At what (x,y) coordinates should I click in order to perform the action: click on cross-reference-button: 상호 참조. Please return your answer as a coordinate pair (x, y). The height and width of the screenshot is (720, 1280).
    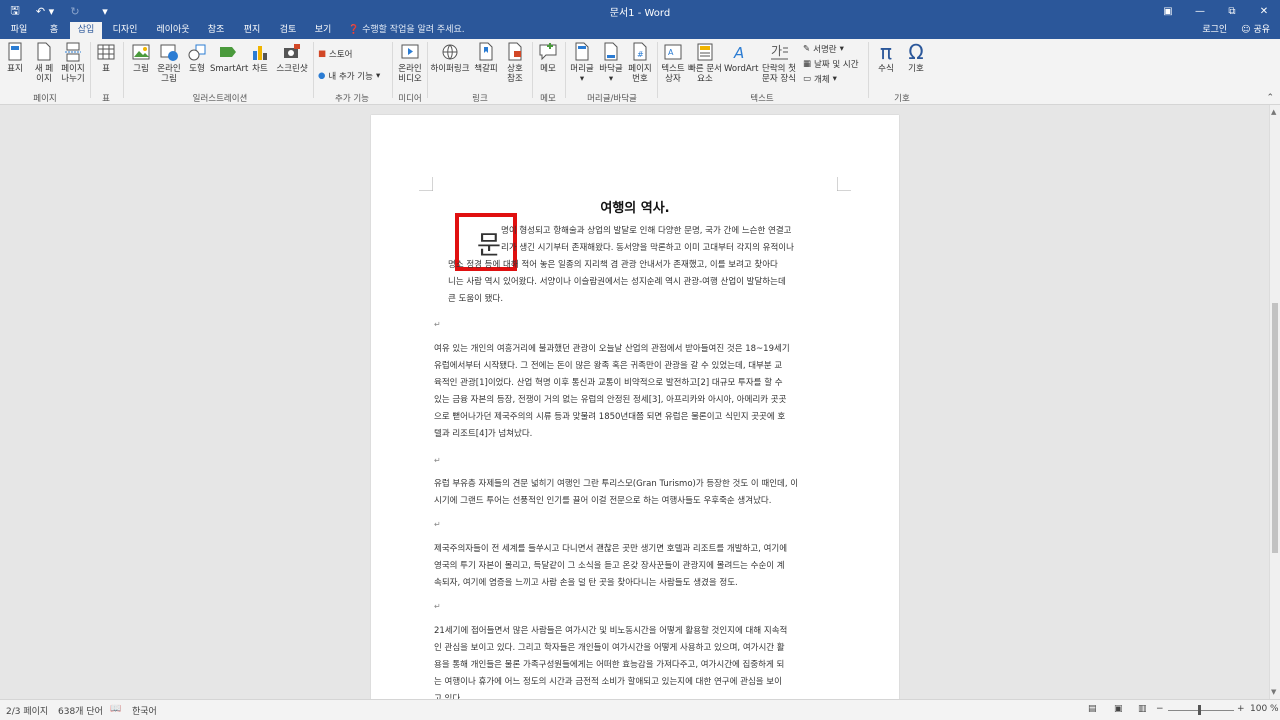
    Looking at the image, I should click on (515, 63).